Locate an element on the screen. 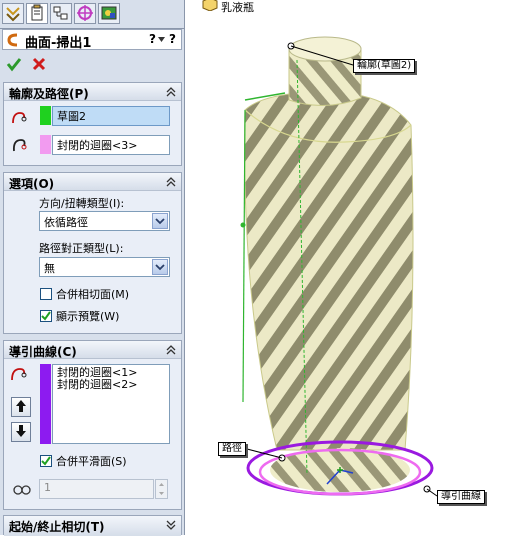  show-preview-label: 顯示預覽(W) is located at coordinates (87, 316).